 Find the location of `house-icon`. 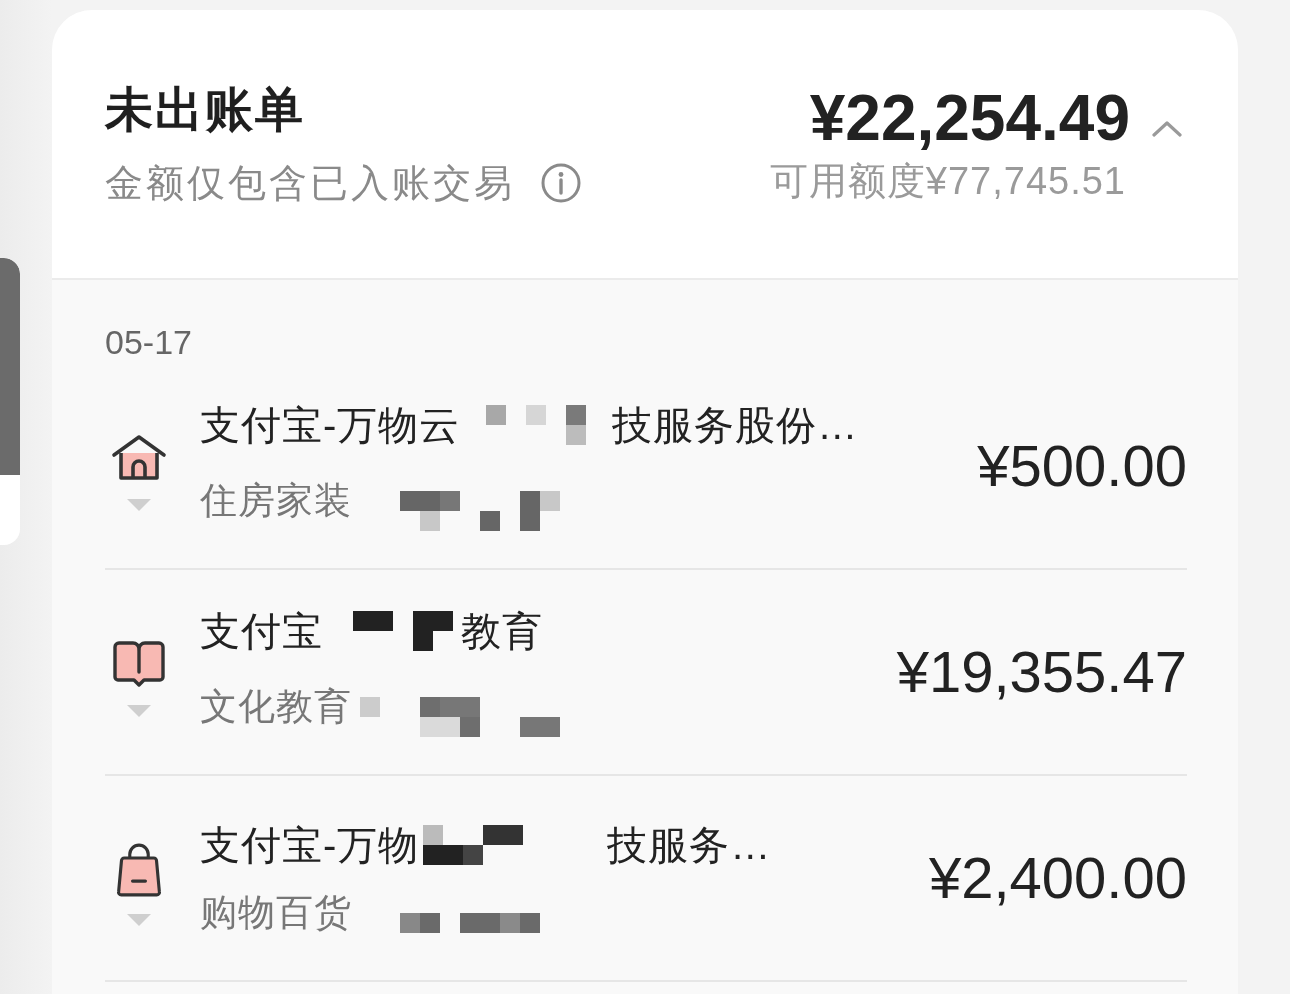

house-icon is located at coordinates (138, 458).